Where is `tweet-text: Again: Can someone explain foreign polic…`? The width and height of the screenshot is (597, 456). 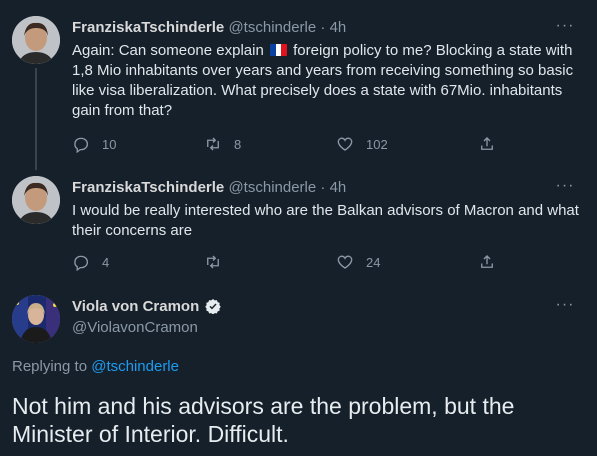
tweet-text: Again: Can someone explain foreign polic… is located at coordinates (323, 80).